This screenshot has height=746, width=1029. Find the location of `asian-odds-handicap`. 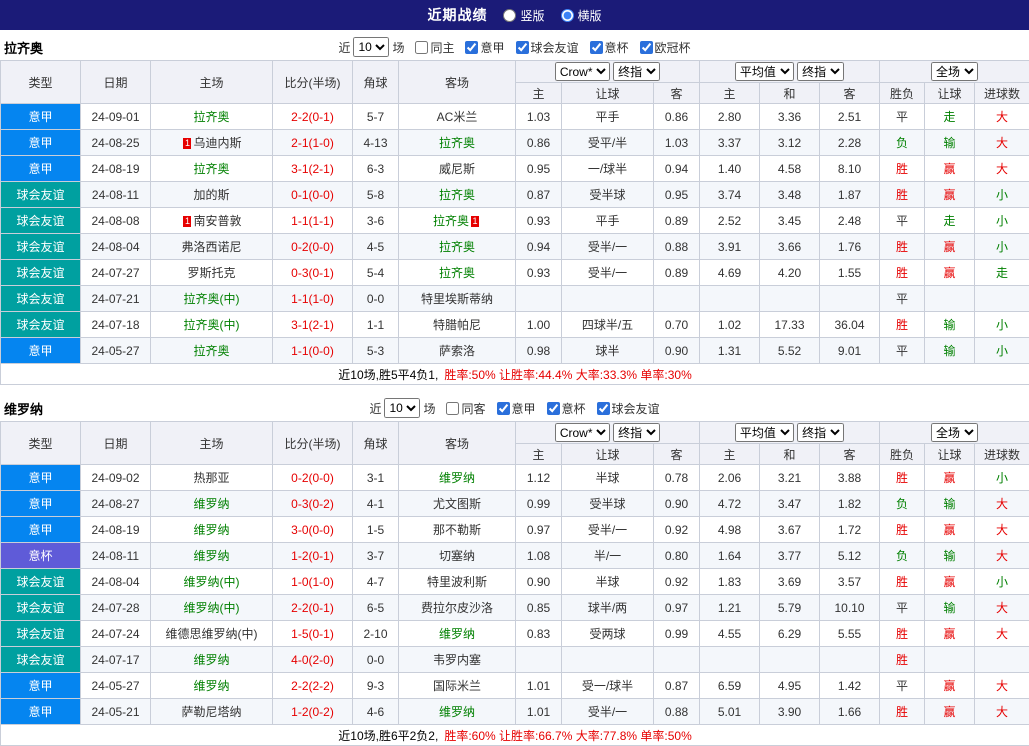

asian-odds-handicap is located at coordinates (608, 660).